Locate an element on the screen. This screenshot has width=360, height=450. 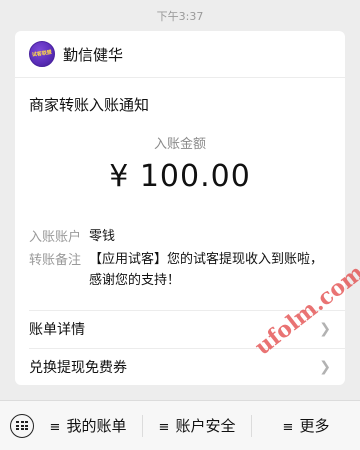
menu-my-bills: ≡ 我的账单 is located at coordinates (88, 425).